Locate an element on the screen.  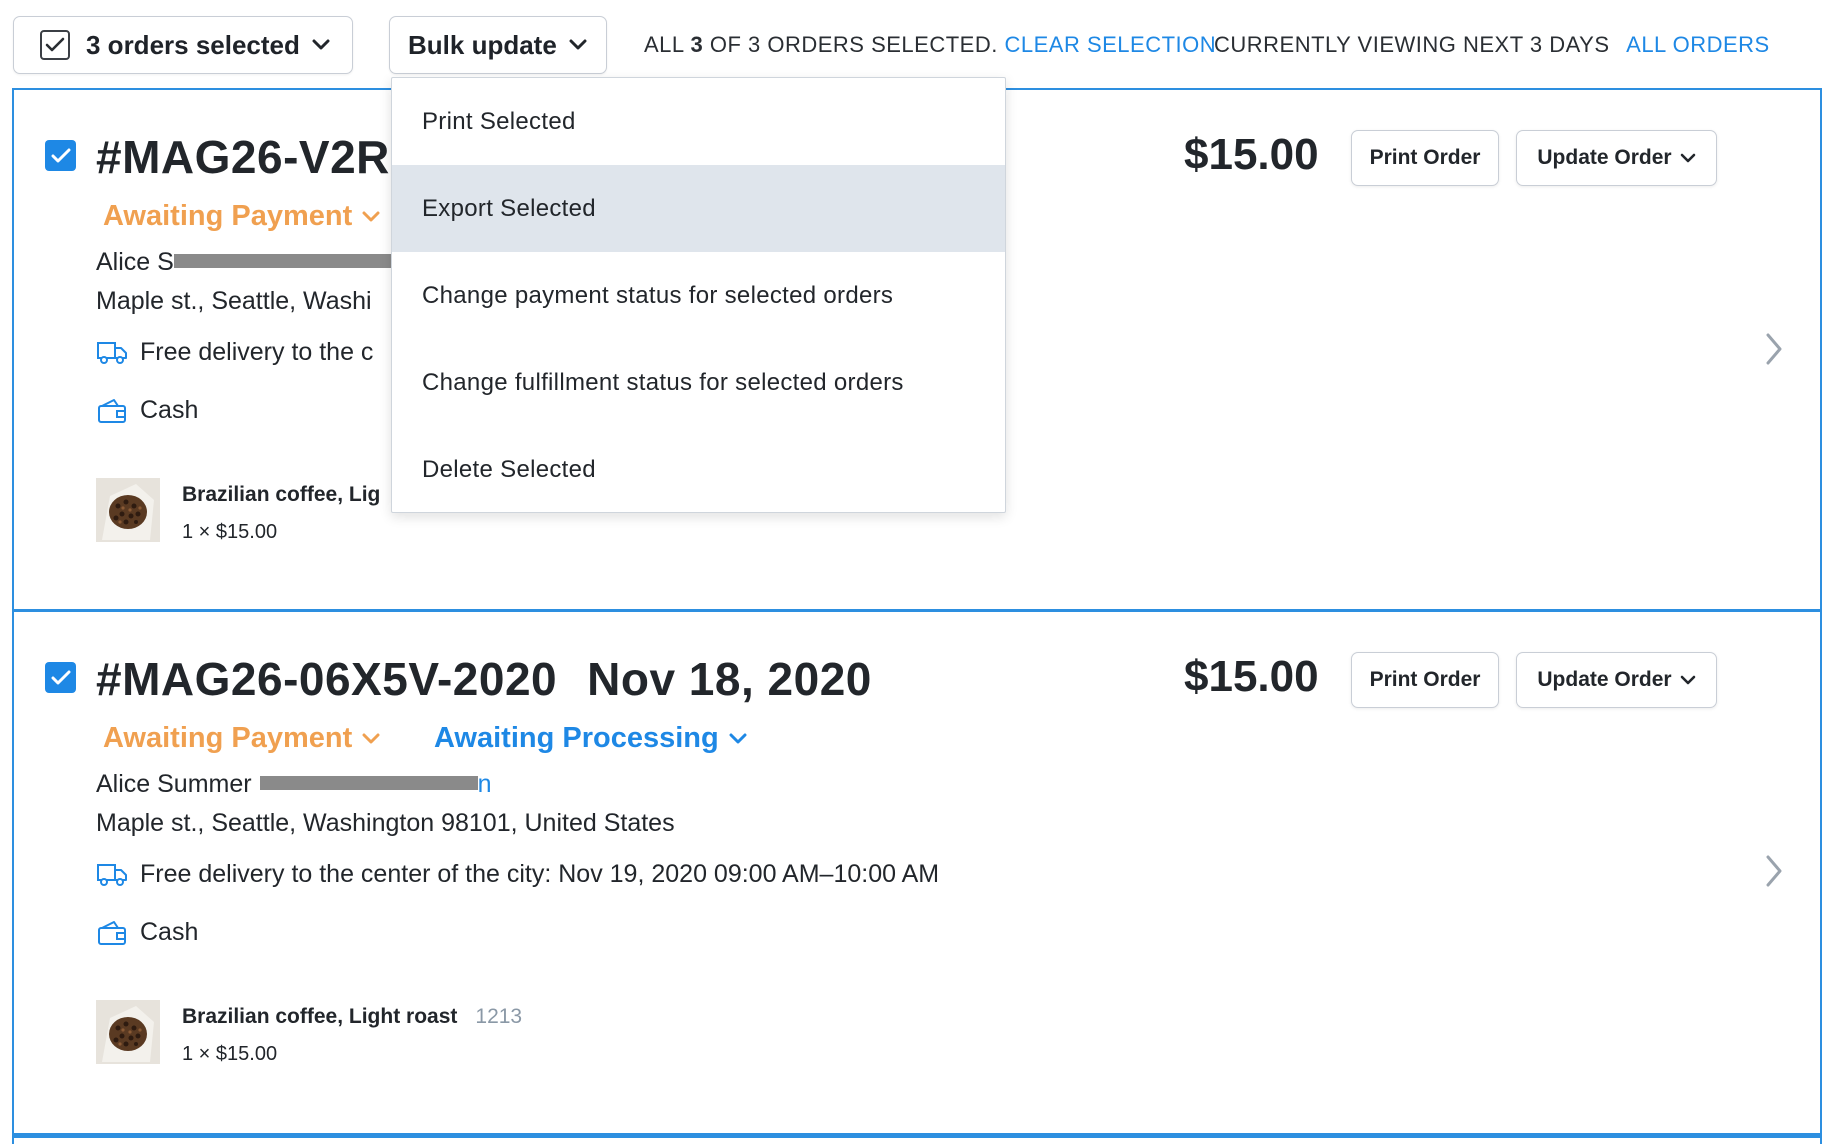
delivery-text: Free delivery to the c is located at coordinates (257, 352).